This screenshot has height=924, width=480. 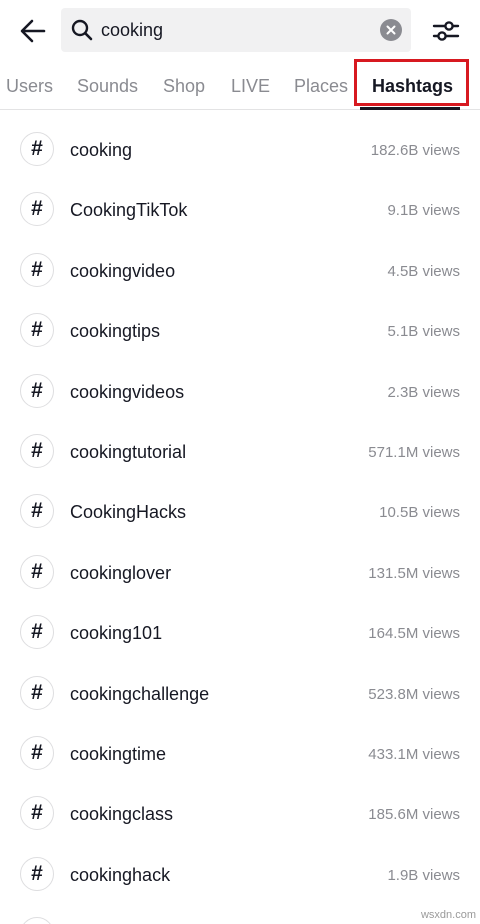 What do you see at coordinates (82, 30) in the screenshot?
I see `search-icon` at bounding box center [82, 30].